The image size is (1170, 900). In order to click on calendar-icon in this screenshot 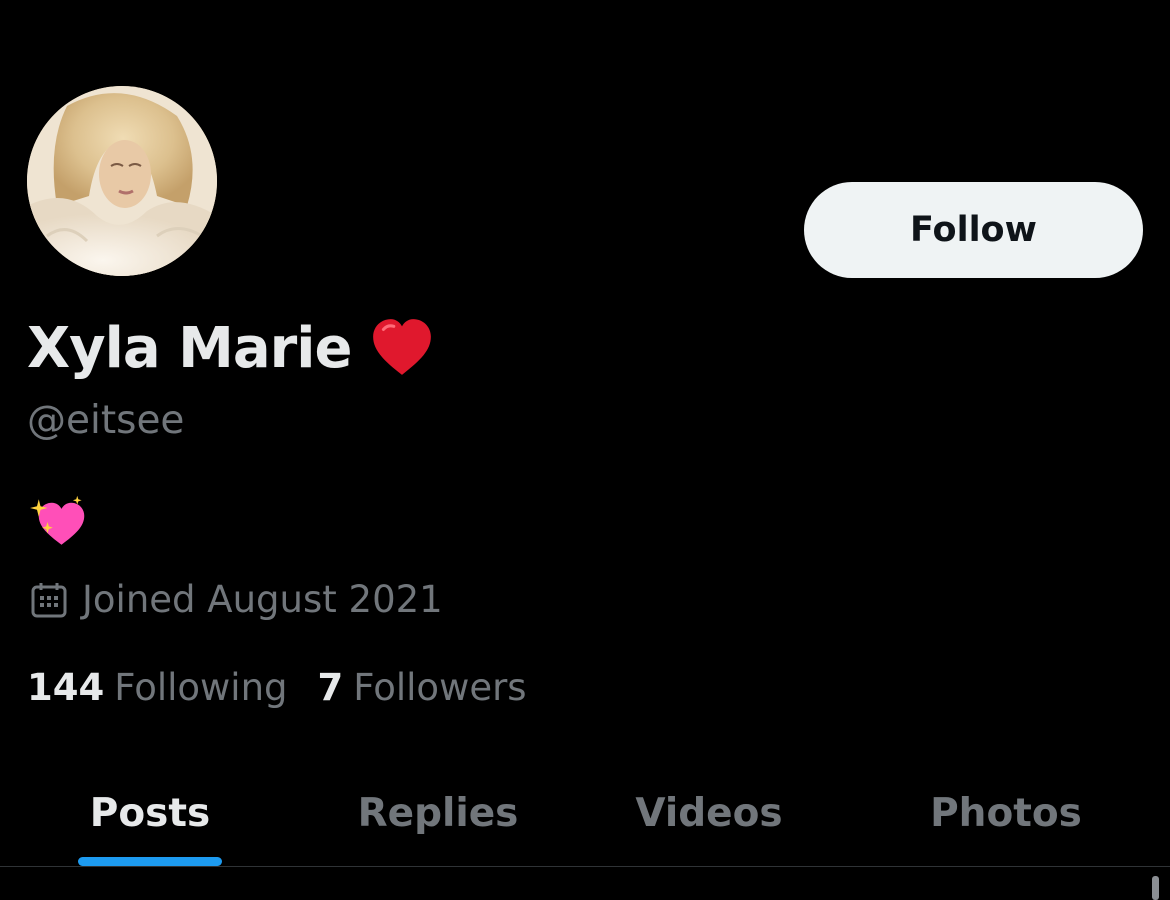, I will do `click(49, 600)`.